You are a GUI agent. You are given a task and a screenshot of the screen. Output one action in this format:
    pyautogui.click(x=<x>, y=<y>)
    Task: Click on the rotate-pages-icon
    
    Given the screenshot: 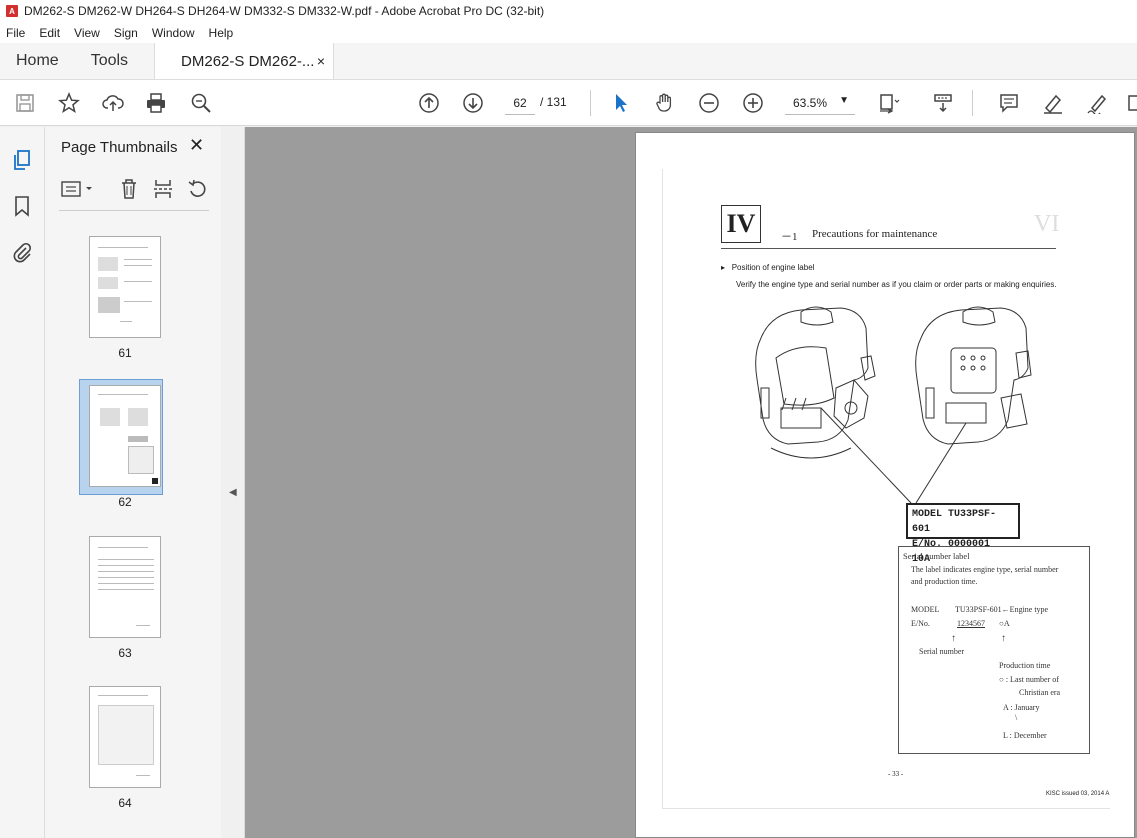 What is the action you would take?
    pyautogui.click(x=198, y=189)
    